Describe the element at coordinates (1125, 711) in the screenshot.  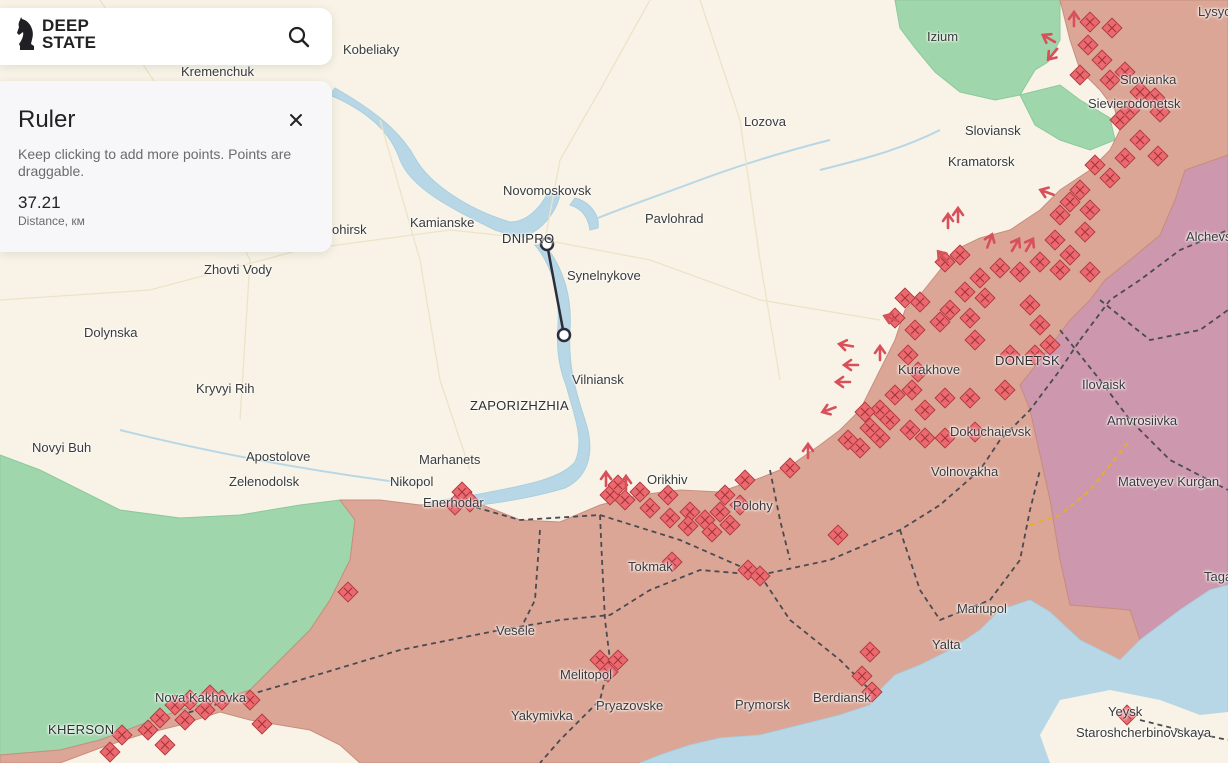
I see `city-label: Yeysk` at that location.